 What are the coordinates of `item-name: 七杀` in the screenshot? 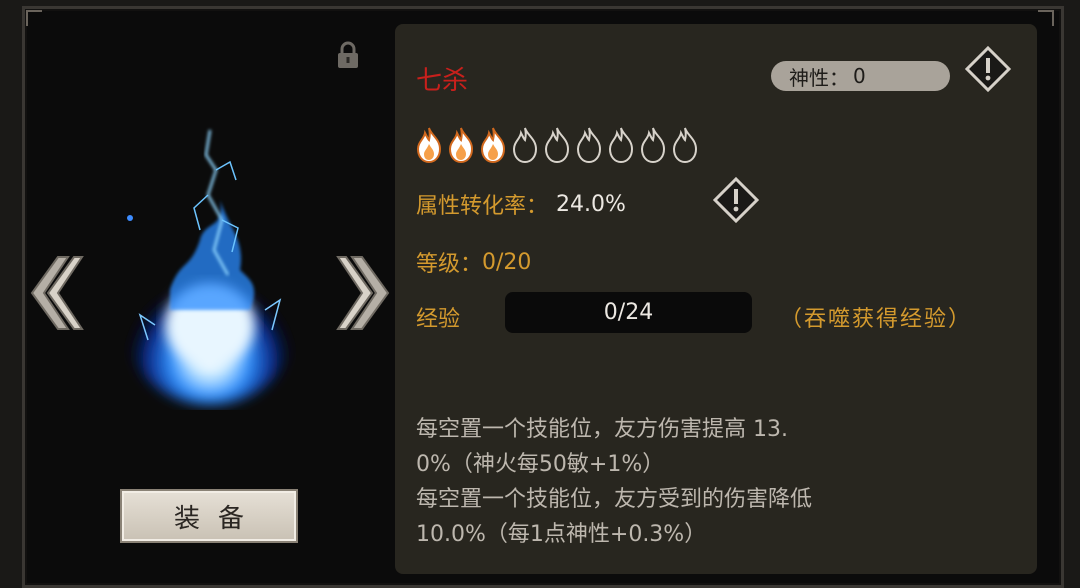 It's located at (442, 81).